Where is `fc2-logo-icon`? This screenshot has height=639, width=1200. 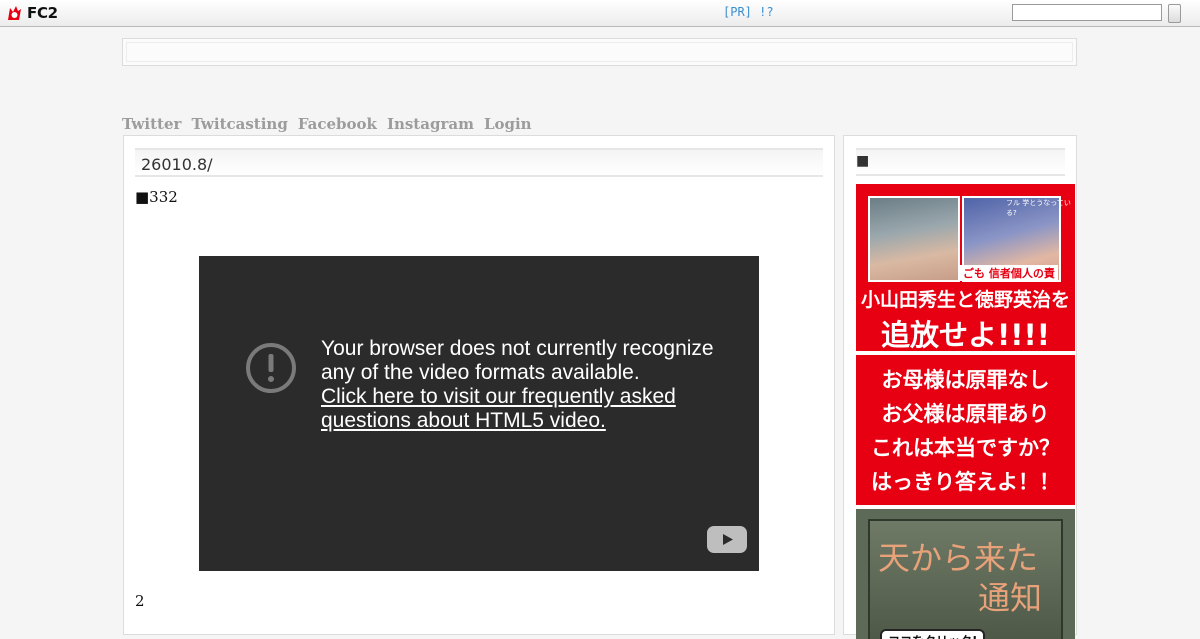
fc2-logo-icon is located at coordinates (14, 12).